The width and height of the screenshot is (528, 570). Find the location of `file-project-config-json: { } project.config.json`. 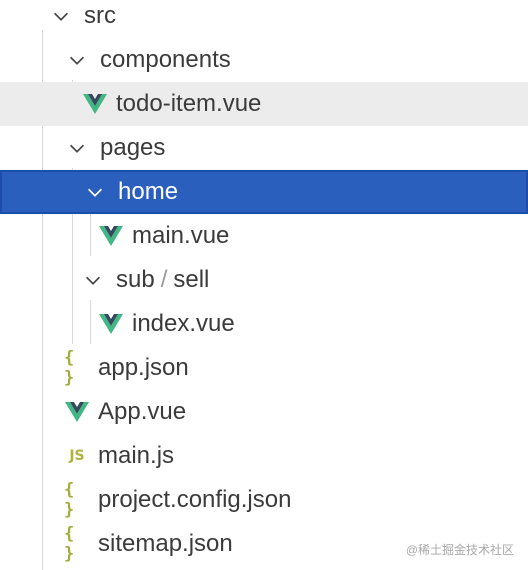

file-project-config-json: { } project.config.json is located at coordinates (264, 500).